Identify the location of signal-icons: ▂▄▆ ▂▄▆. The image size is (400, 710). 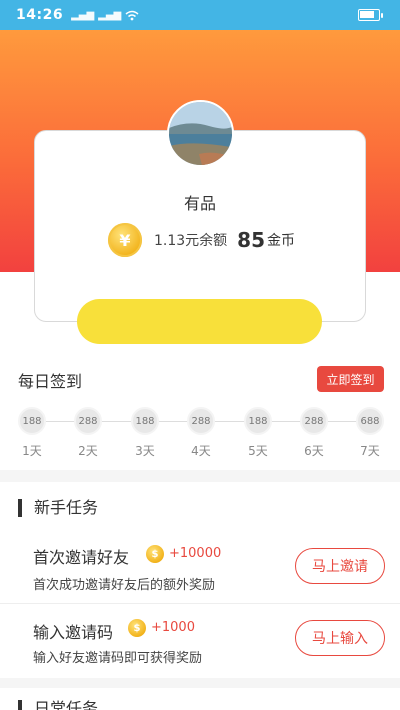
(105, 15).